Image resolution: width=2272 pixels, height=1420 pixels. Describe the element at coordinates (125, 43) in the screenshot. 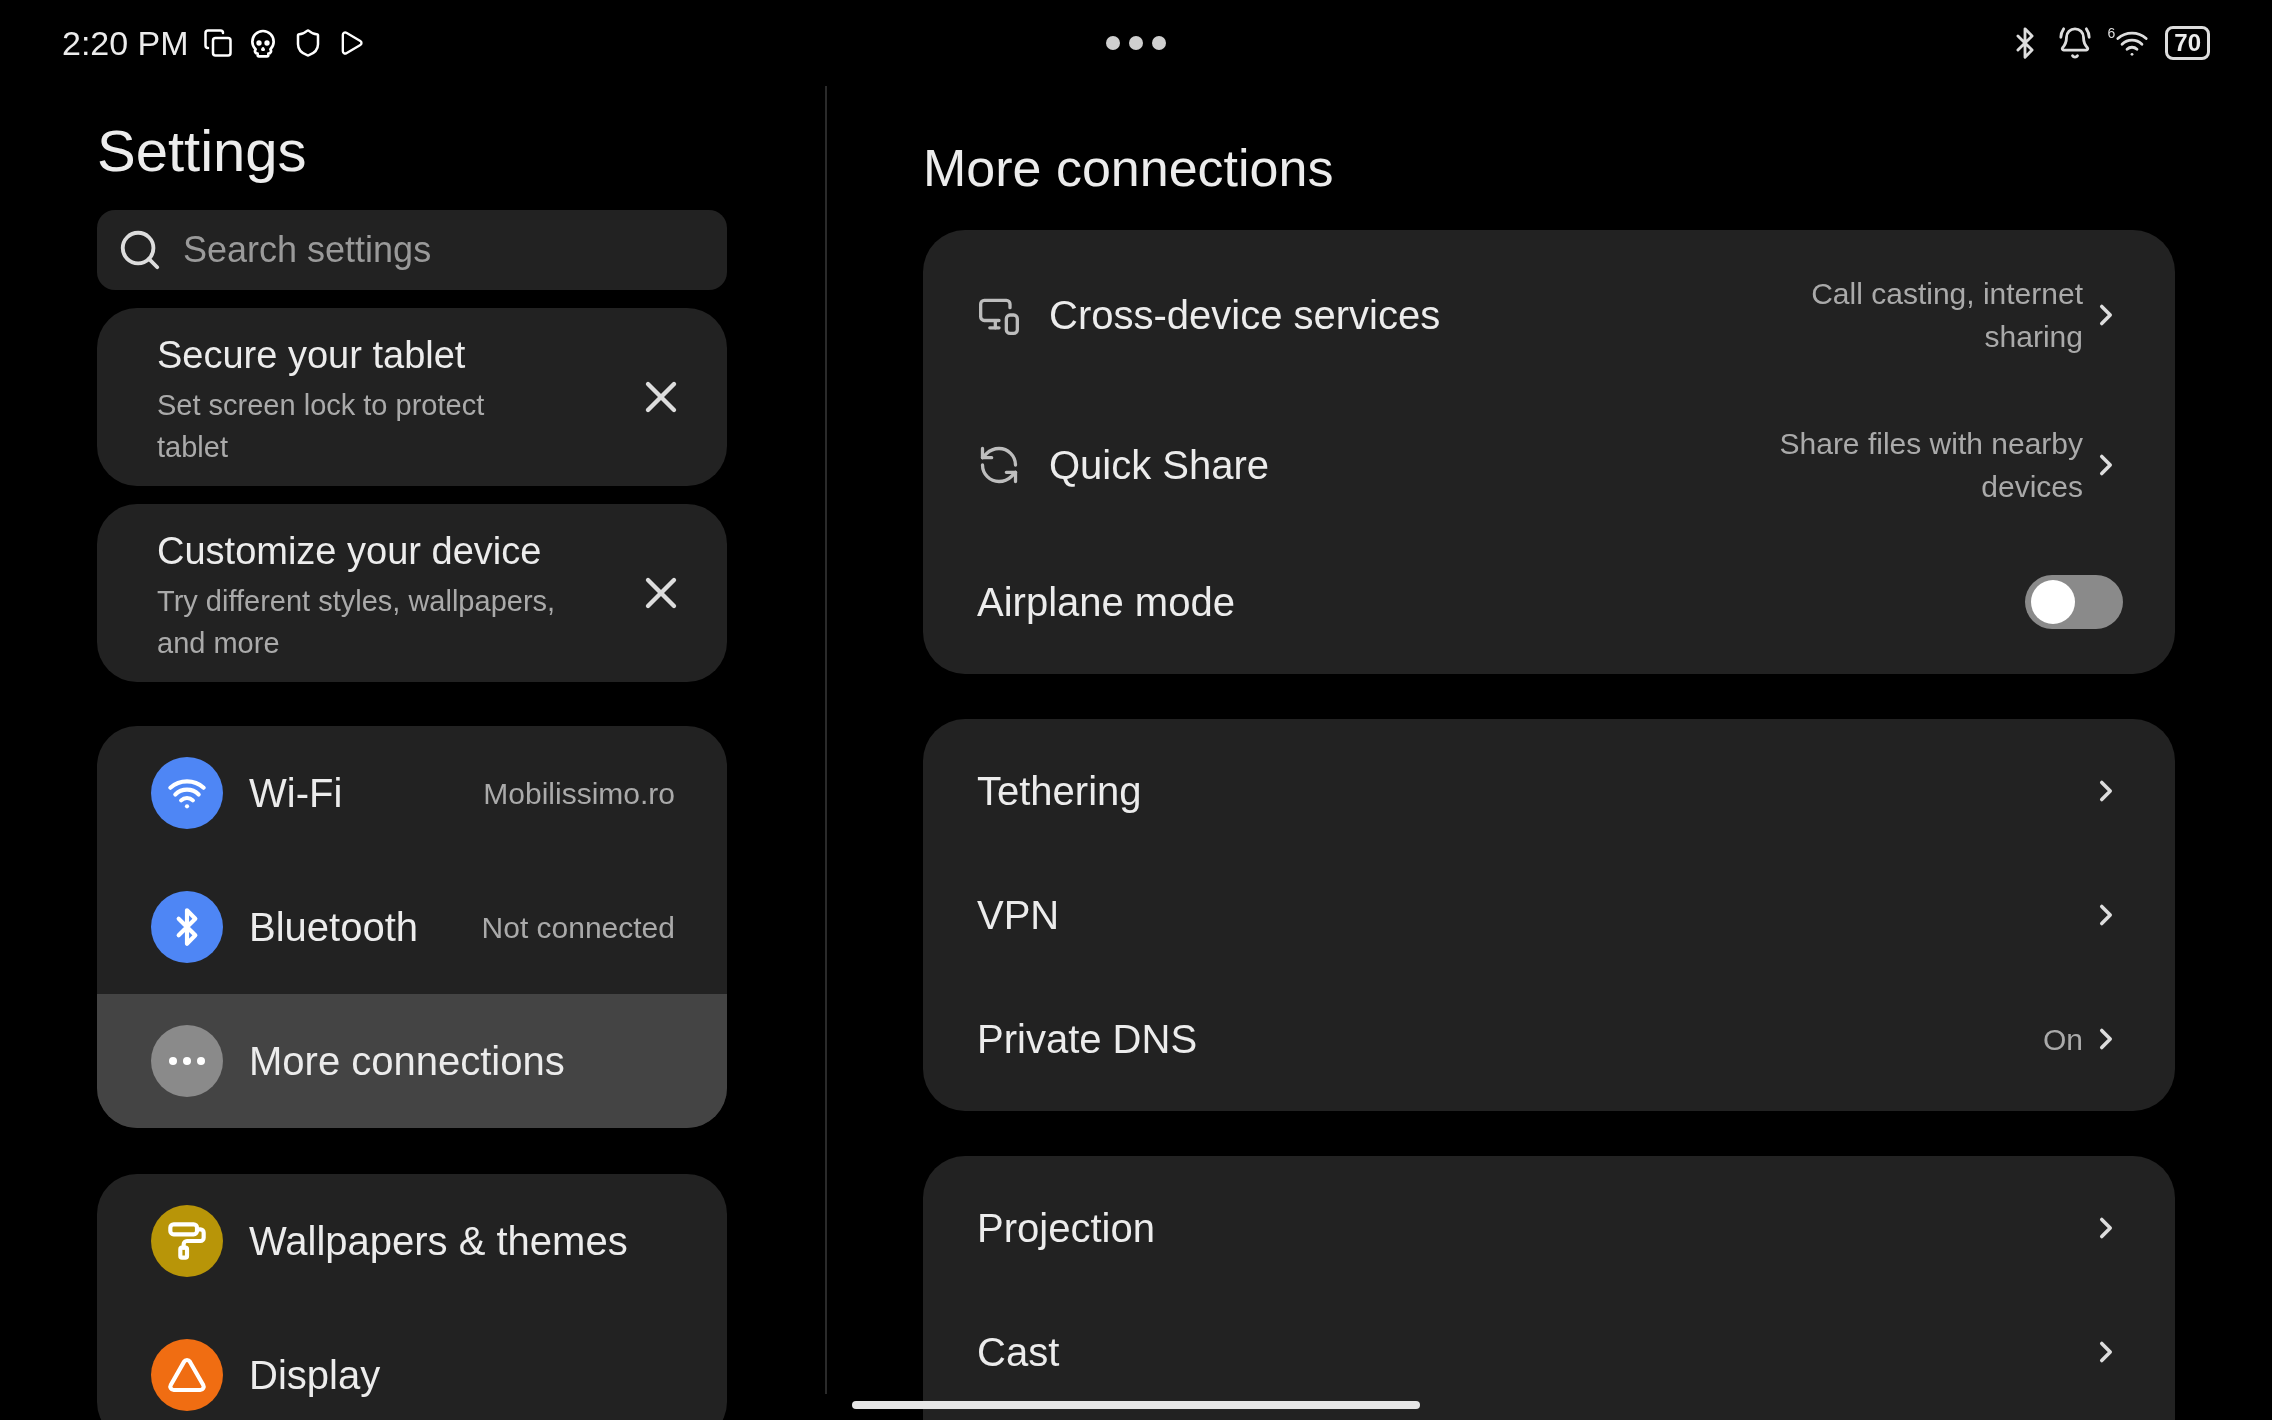

I see `status-time: 2:20 PM` at that location.